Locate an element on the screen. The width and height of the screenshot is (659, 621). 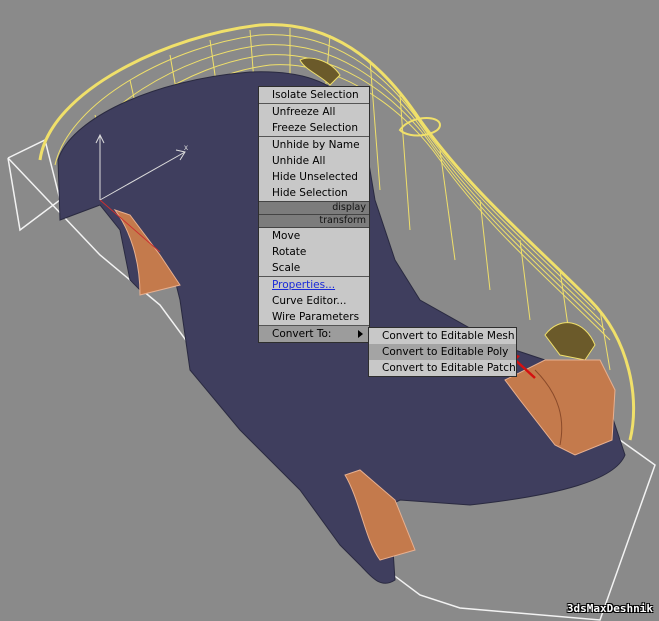
menu-item-scale: Scale is located at coordinates (314, 268).